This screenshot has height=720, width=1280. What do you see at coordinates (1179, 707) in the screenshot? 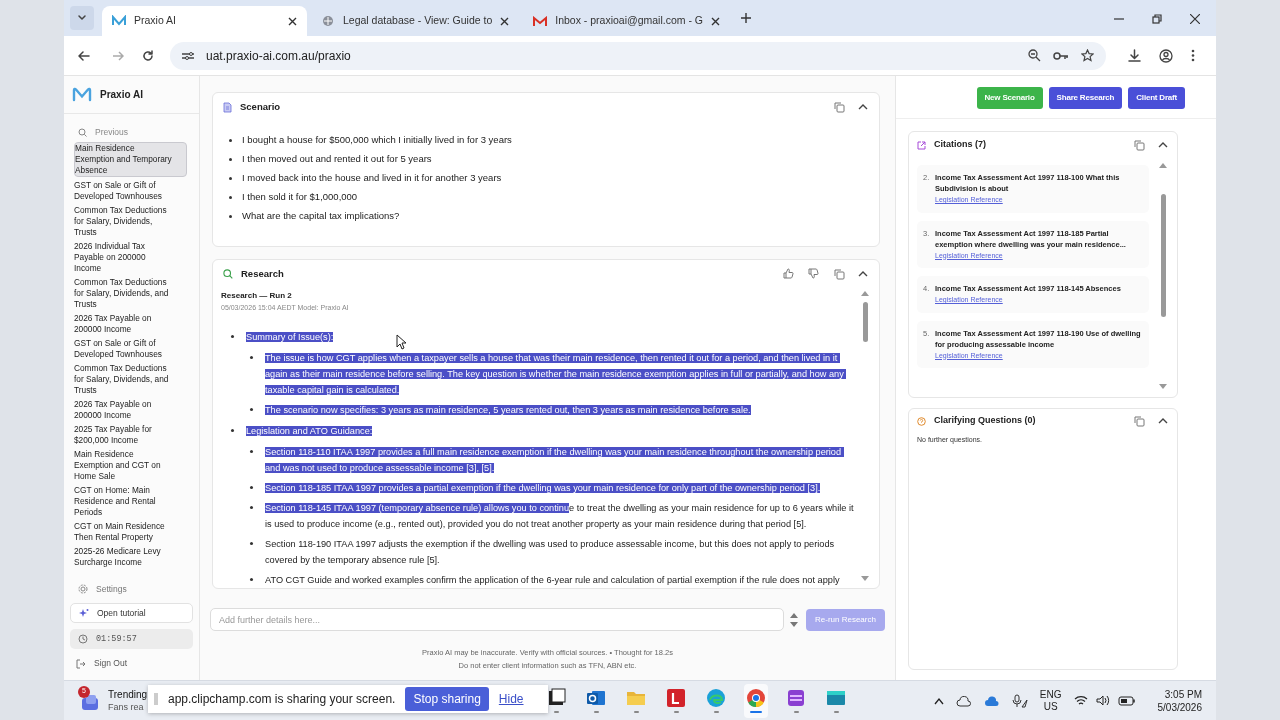
I see `date-text: 5/03/2026` at bounding box center [1179, 707].